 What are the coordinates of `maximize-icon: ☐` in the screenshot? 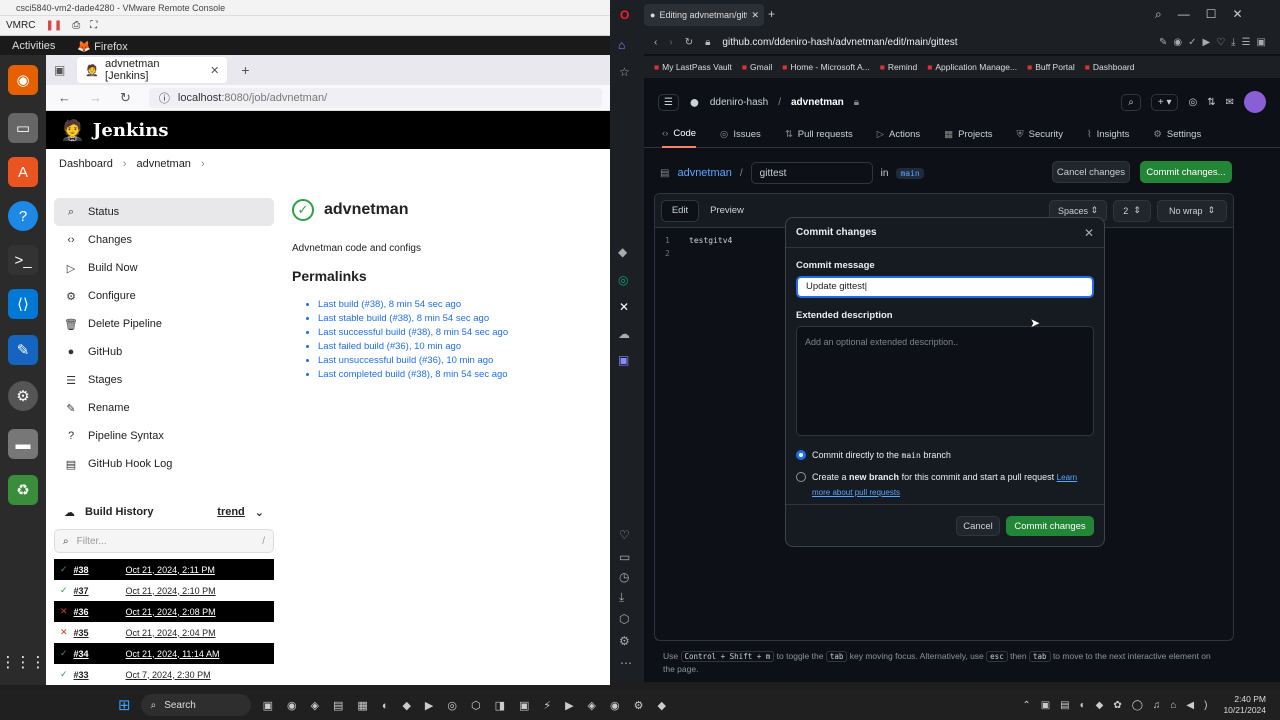 It's located at (1211, 14).